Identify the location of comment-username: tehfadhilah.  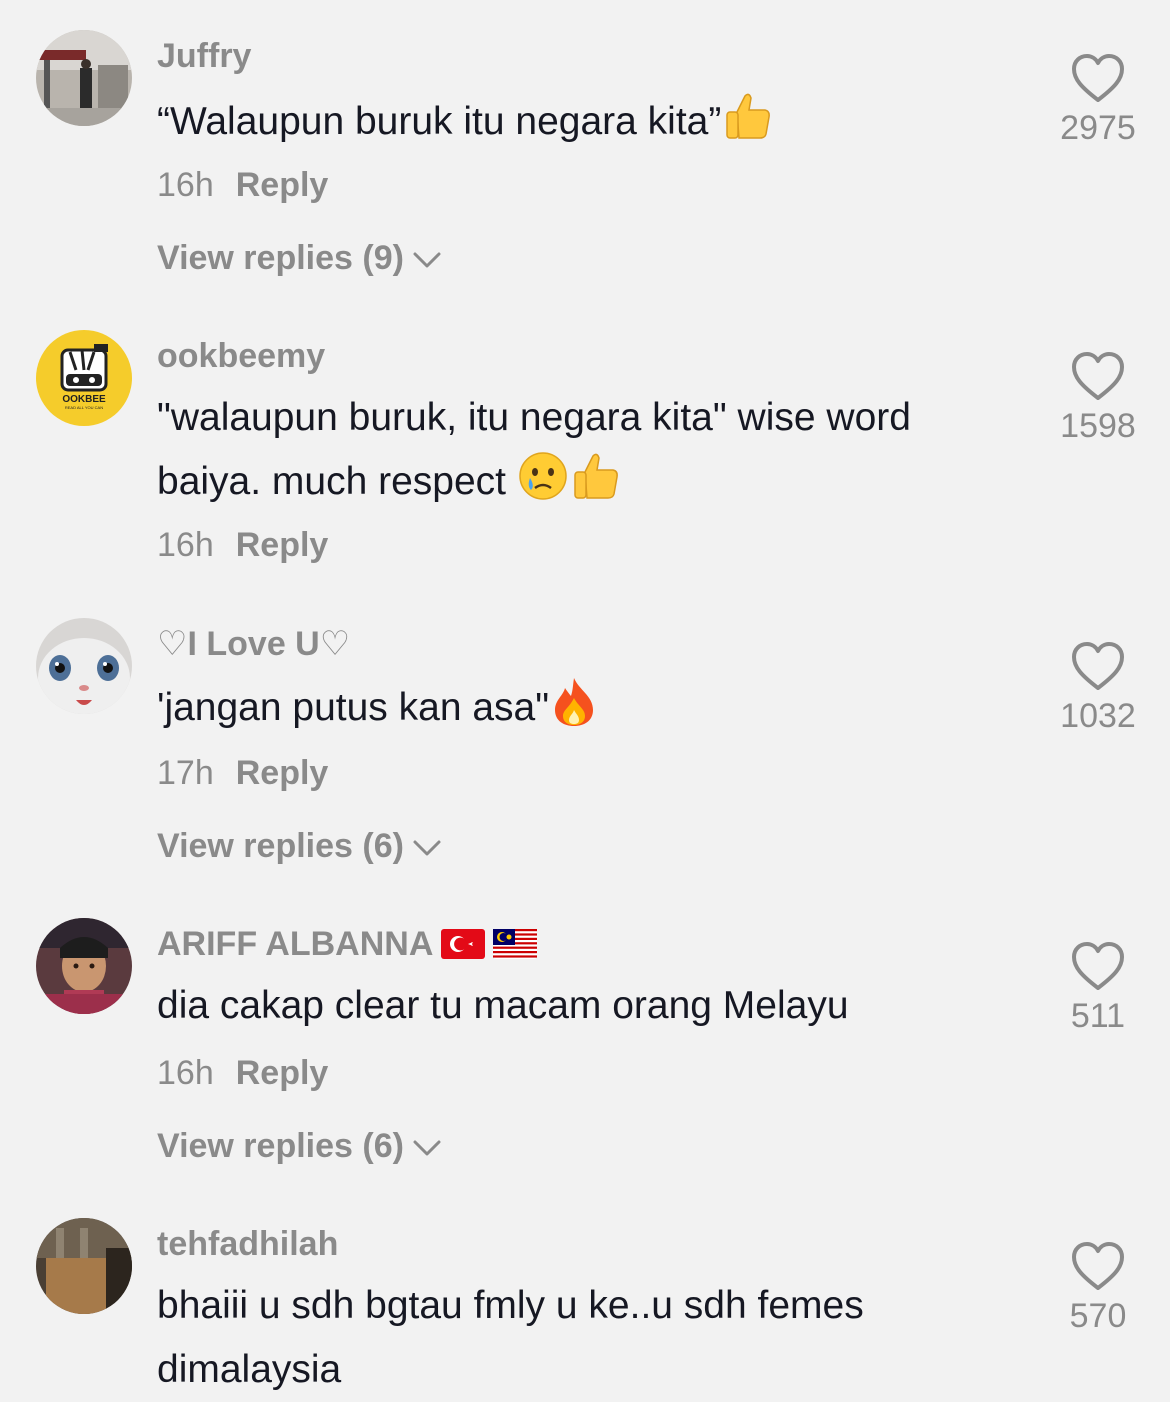
(247, 1244).